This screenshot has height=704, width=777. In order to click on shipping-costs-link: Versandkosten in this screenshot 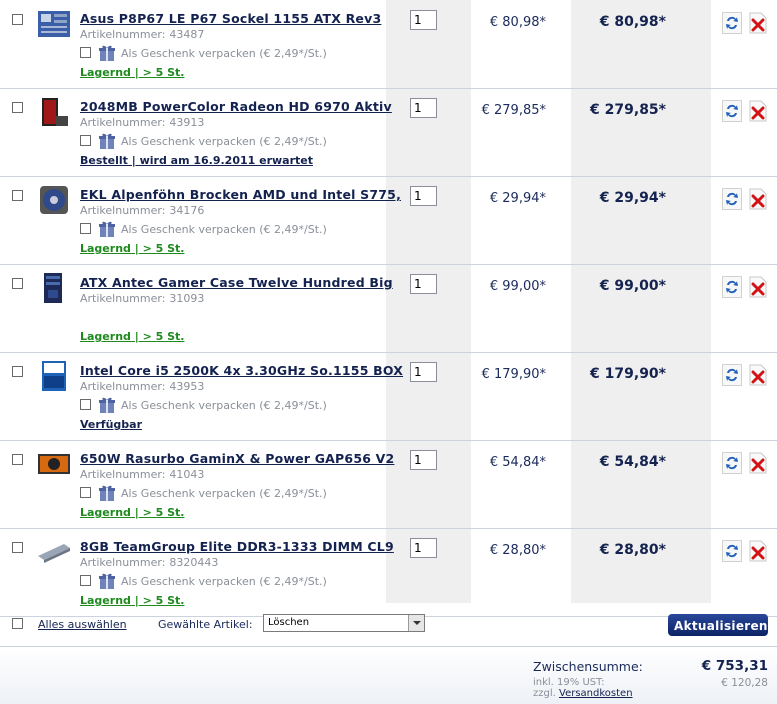, I will do `click(596, 693)`.